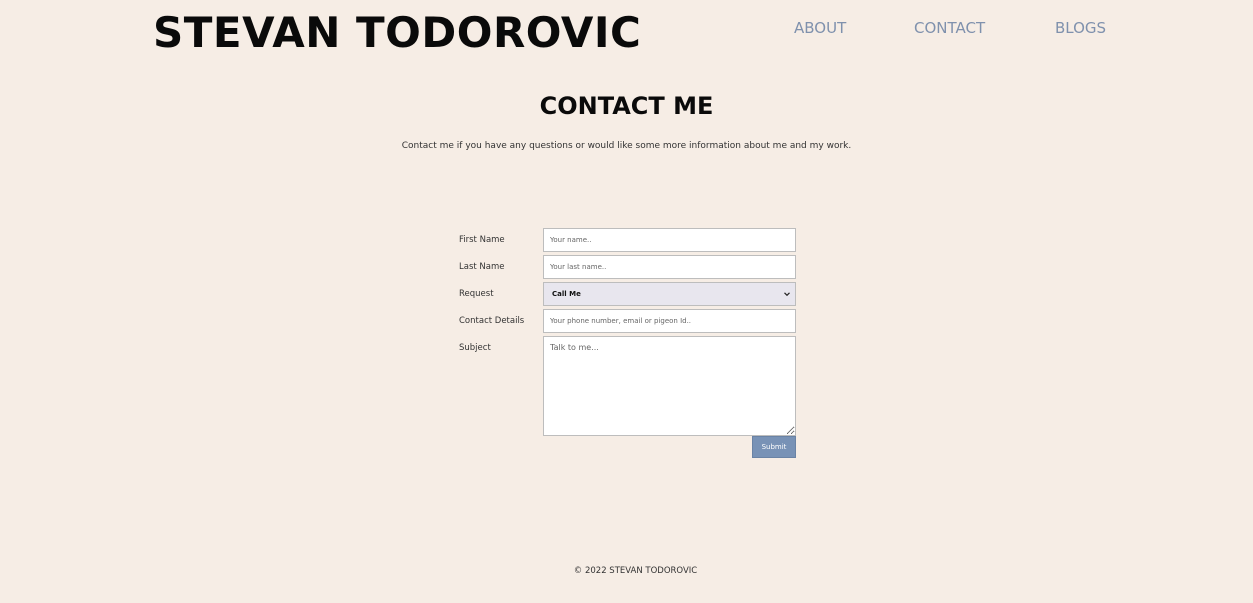  What do you see at coordinates (820, 28) in the screenshot?
I see `nav-link-about: ABOUT` at bounding box center [820, 28].